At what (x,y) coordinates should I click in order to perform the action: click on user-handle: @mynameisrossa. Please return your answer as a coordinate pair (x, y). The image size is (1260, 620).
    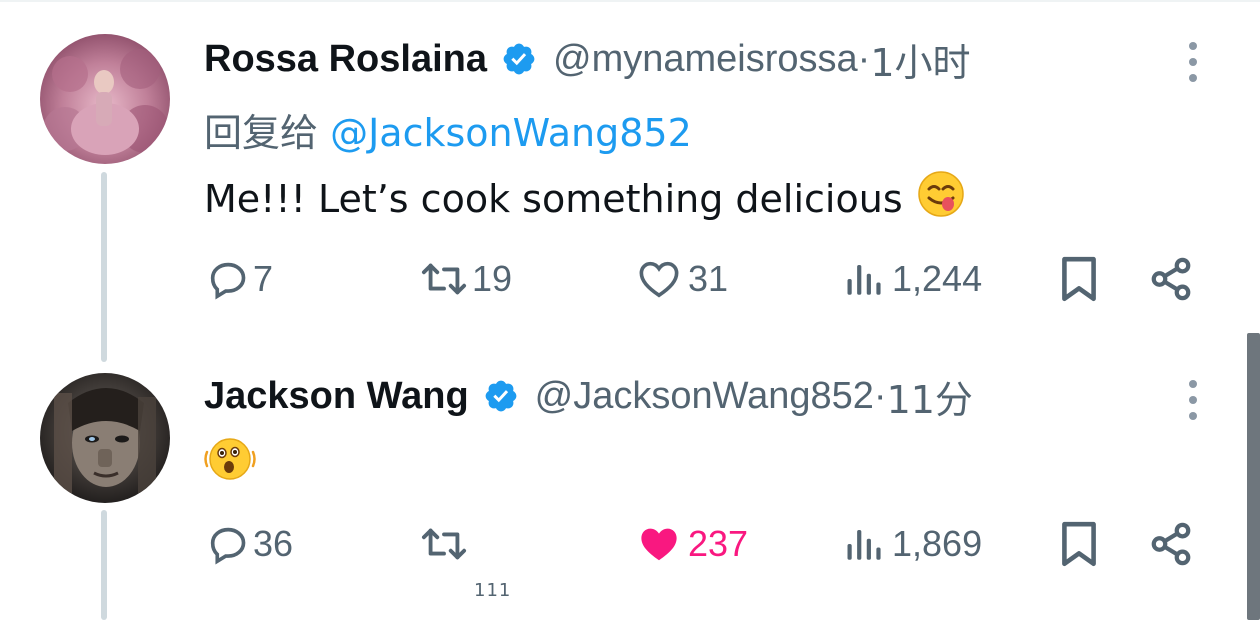
    Looking at the image, I should click on (705, 59).